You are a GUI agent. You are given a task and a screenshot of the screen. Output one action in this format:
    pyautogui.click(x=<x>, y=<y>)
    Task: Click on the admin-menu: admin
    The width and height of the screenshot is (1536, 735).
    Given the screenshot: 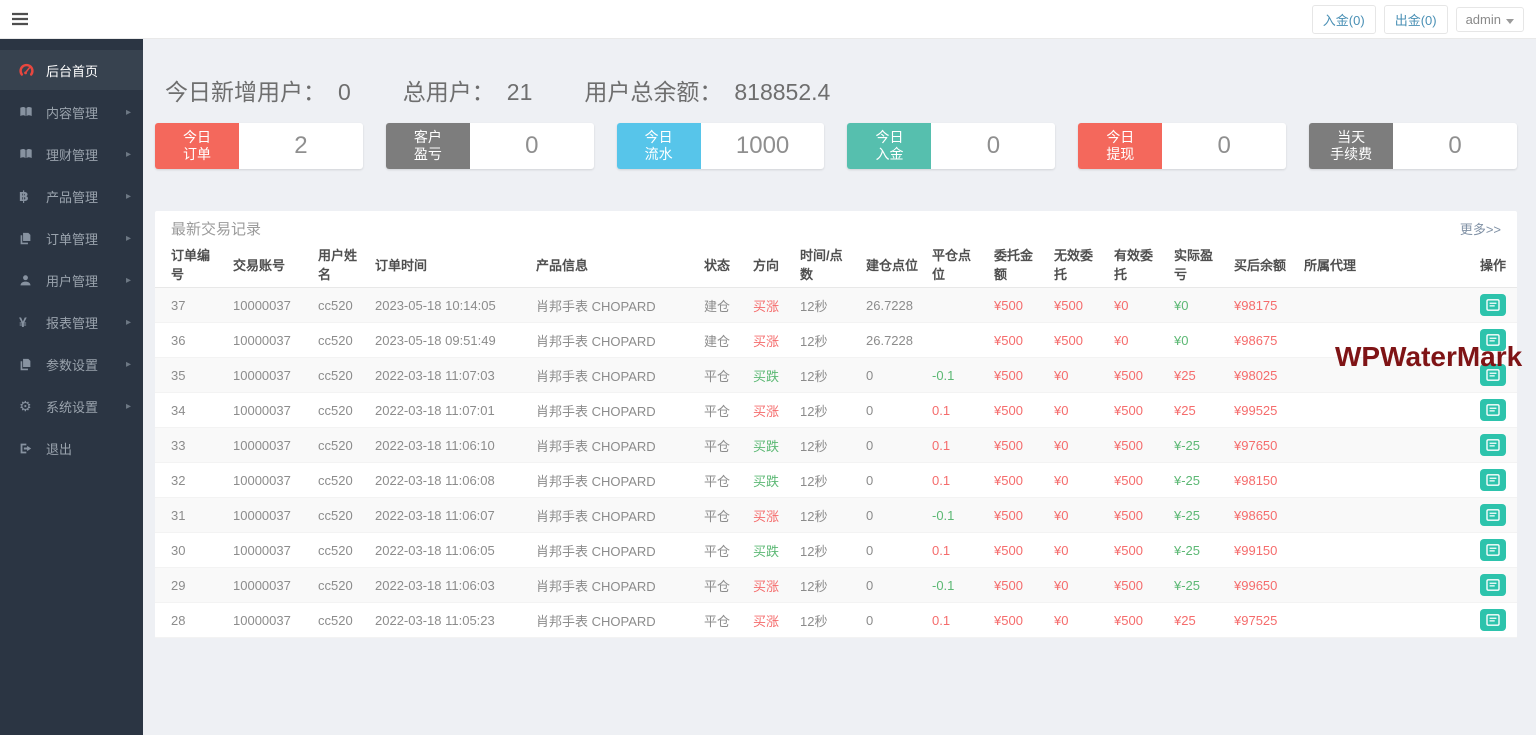 What is the action you would take?
    pyautogui.click(x=1489, y=19)
    